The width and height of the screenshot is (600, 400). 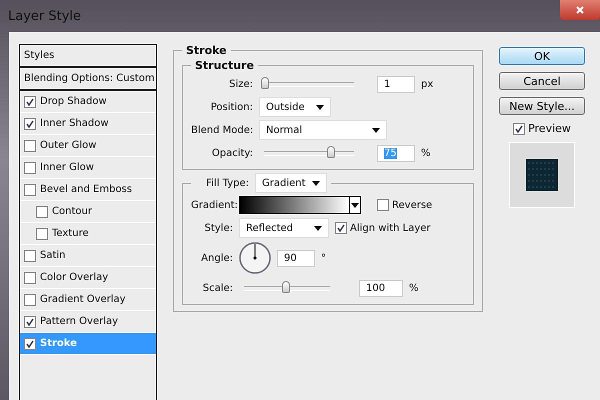 I want to click on style-label: Styles, so click(x=39, y=55).